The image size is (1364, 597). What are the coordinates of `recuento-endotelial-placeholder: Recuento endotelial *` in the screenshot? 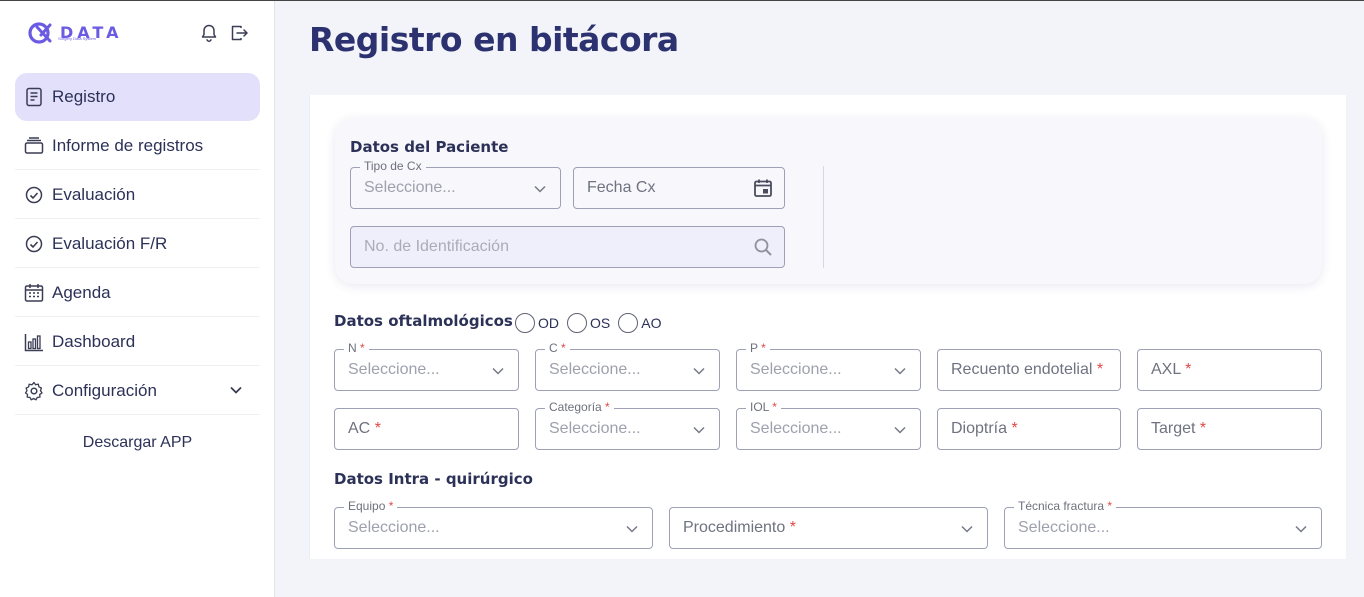 It's located at (1027, 369).